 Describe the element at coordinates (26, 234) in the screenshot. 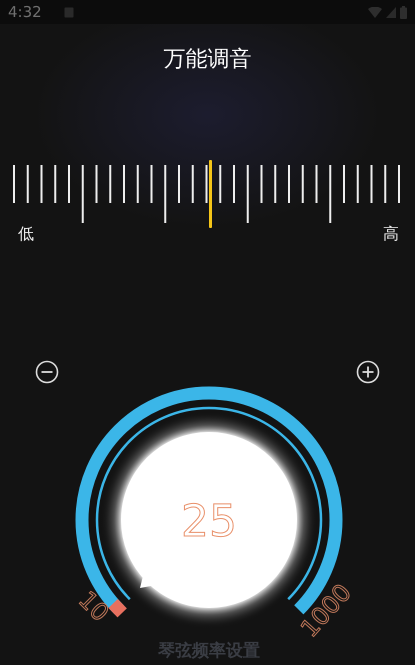

I see `low-label: 低` at that location.